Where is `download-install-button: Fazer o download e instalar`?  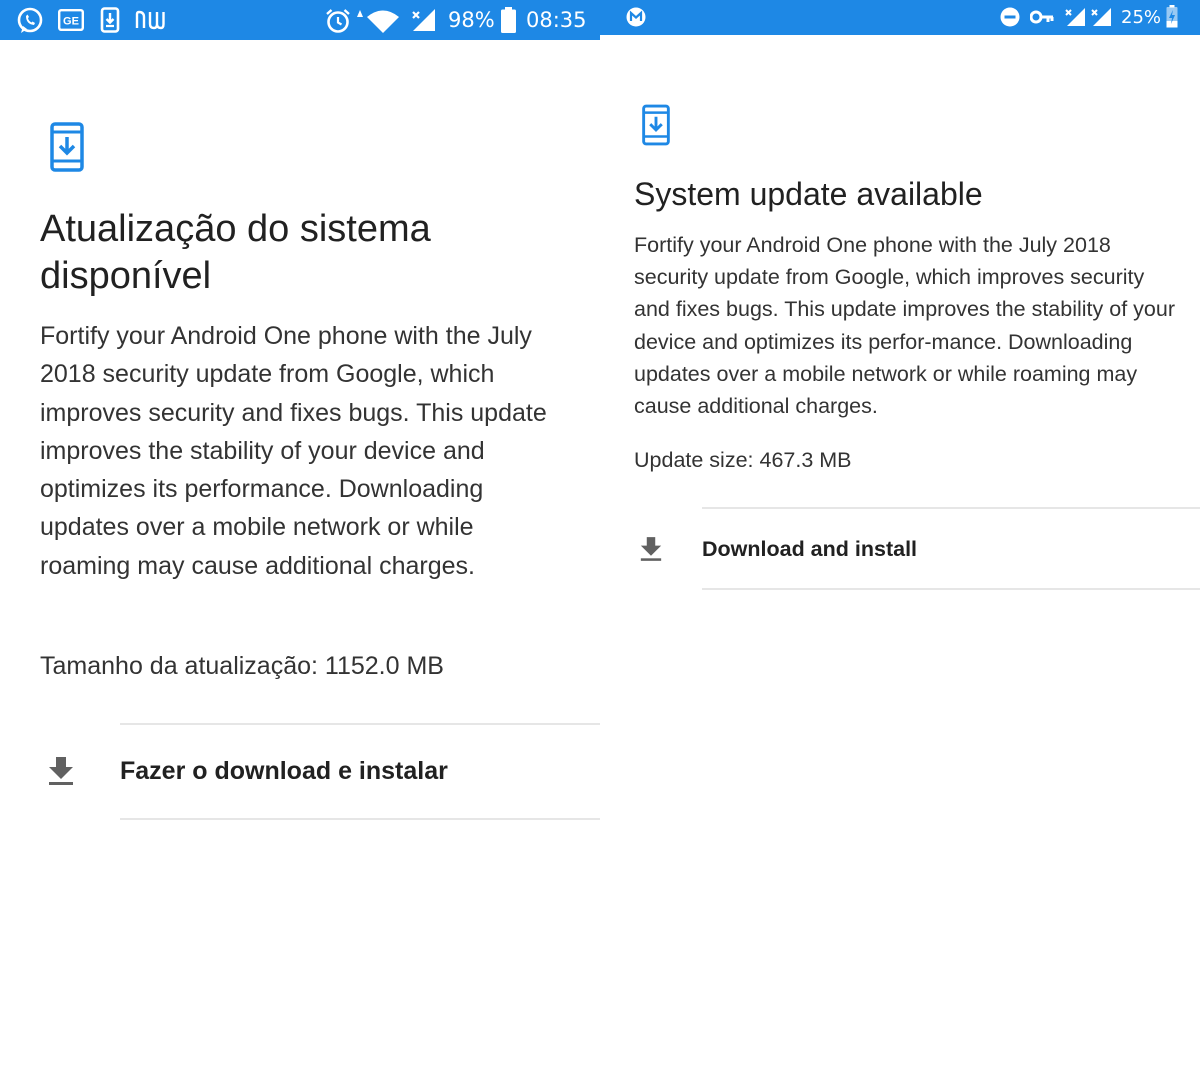 download-install-button: Fazer o download e instalar is located at coordinates (300, 771).